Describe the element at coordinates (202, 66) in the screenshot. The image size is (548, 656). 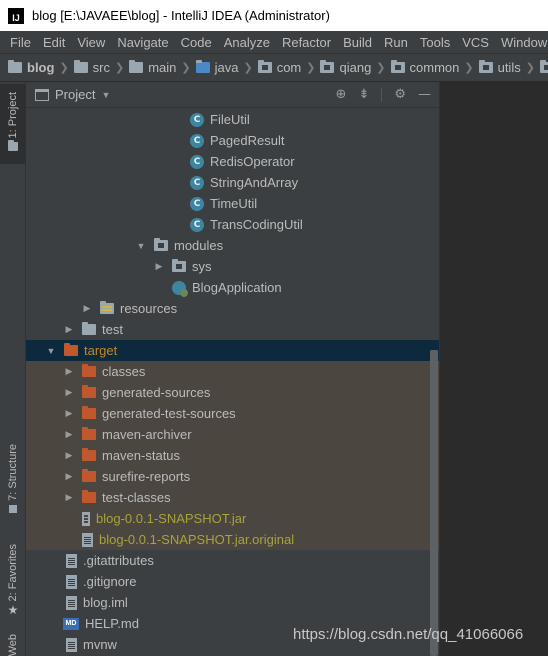
I see `source-folder-icon` at that location.